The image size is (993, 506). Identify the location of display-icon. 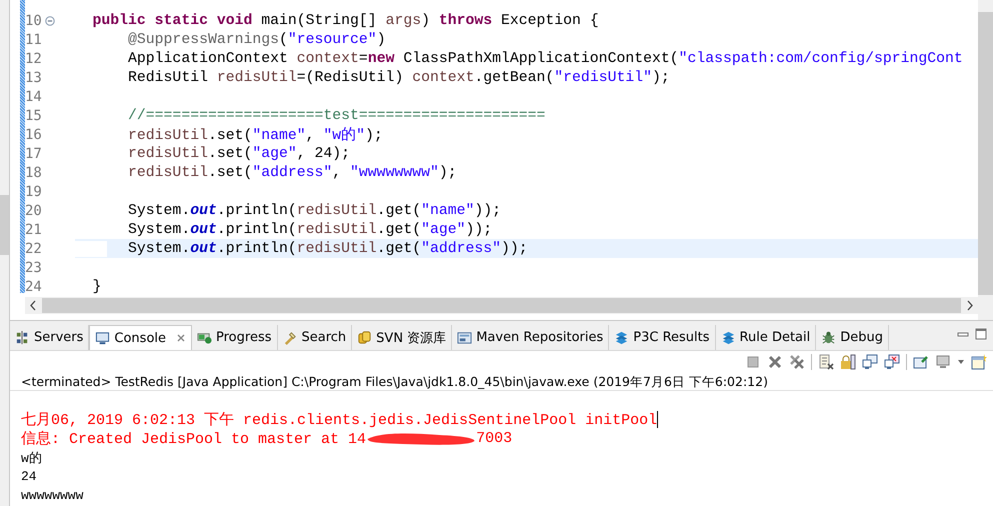
(943, 362).